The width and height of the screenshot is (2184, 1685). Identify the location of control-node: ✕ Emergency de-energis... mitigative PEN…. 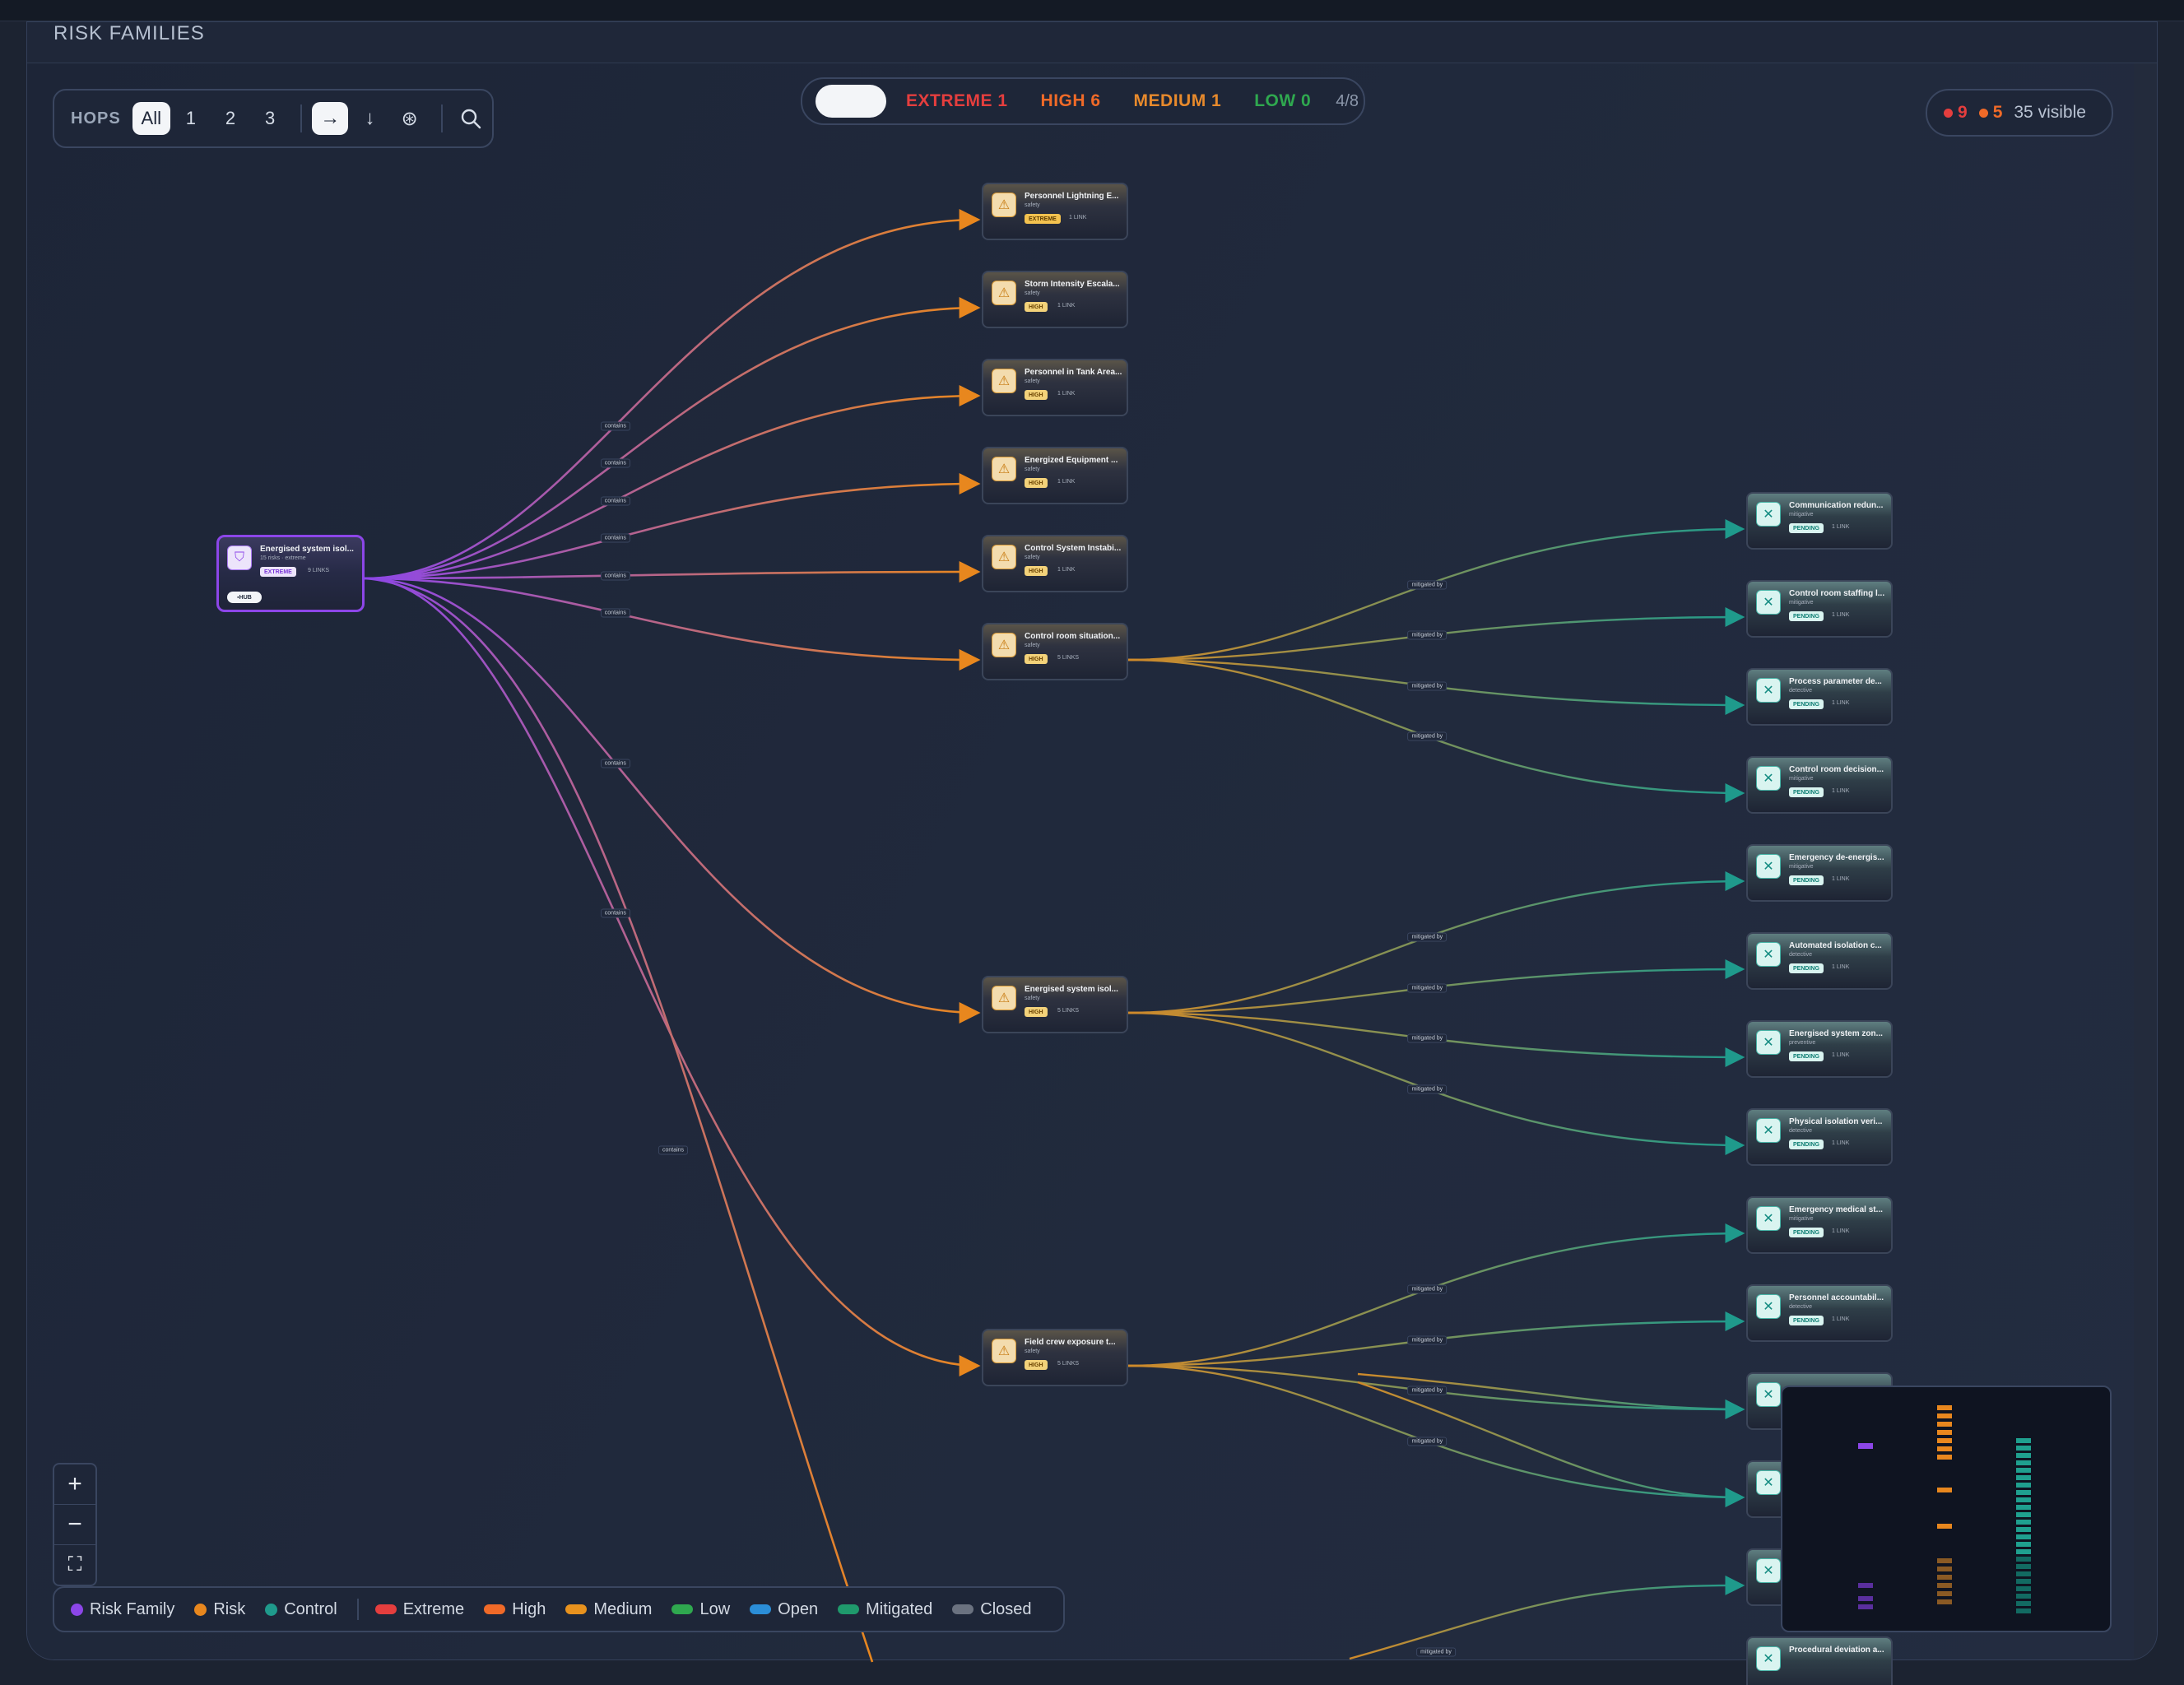
(1819, 873).